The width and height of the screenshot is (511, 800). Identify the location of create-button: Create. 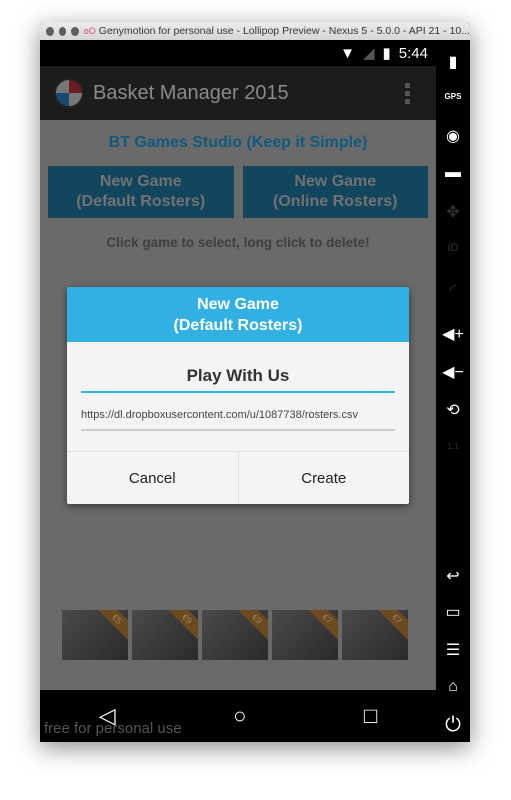
(323, 478).